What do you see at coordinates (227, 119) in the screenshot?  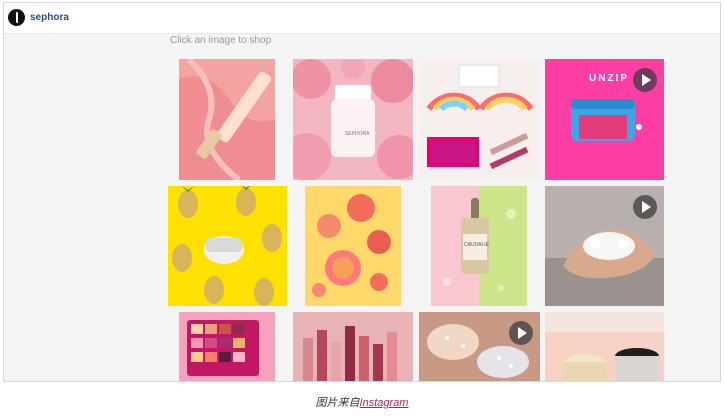 I see `pink-gloss-tube-photo` at bounding box center [227, 119].